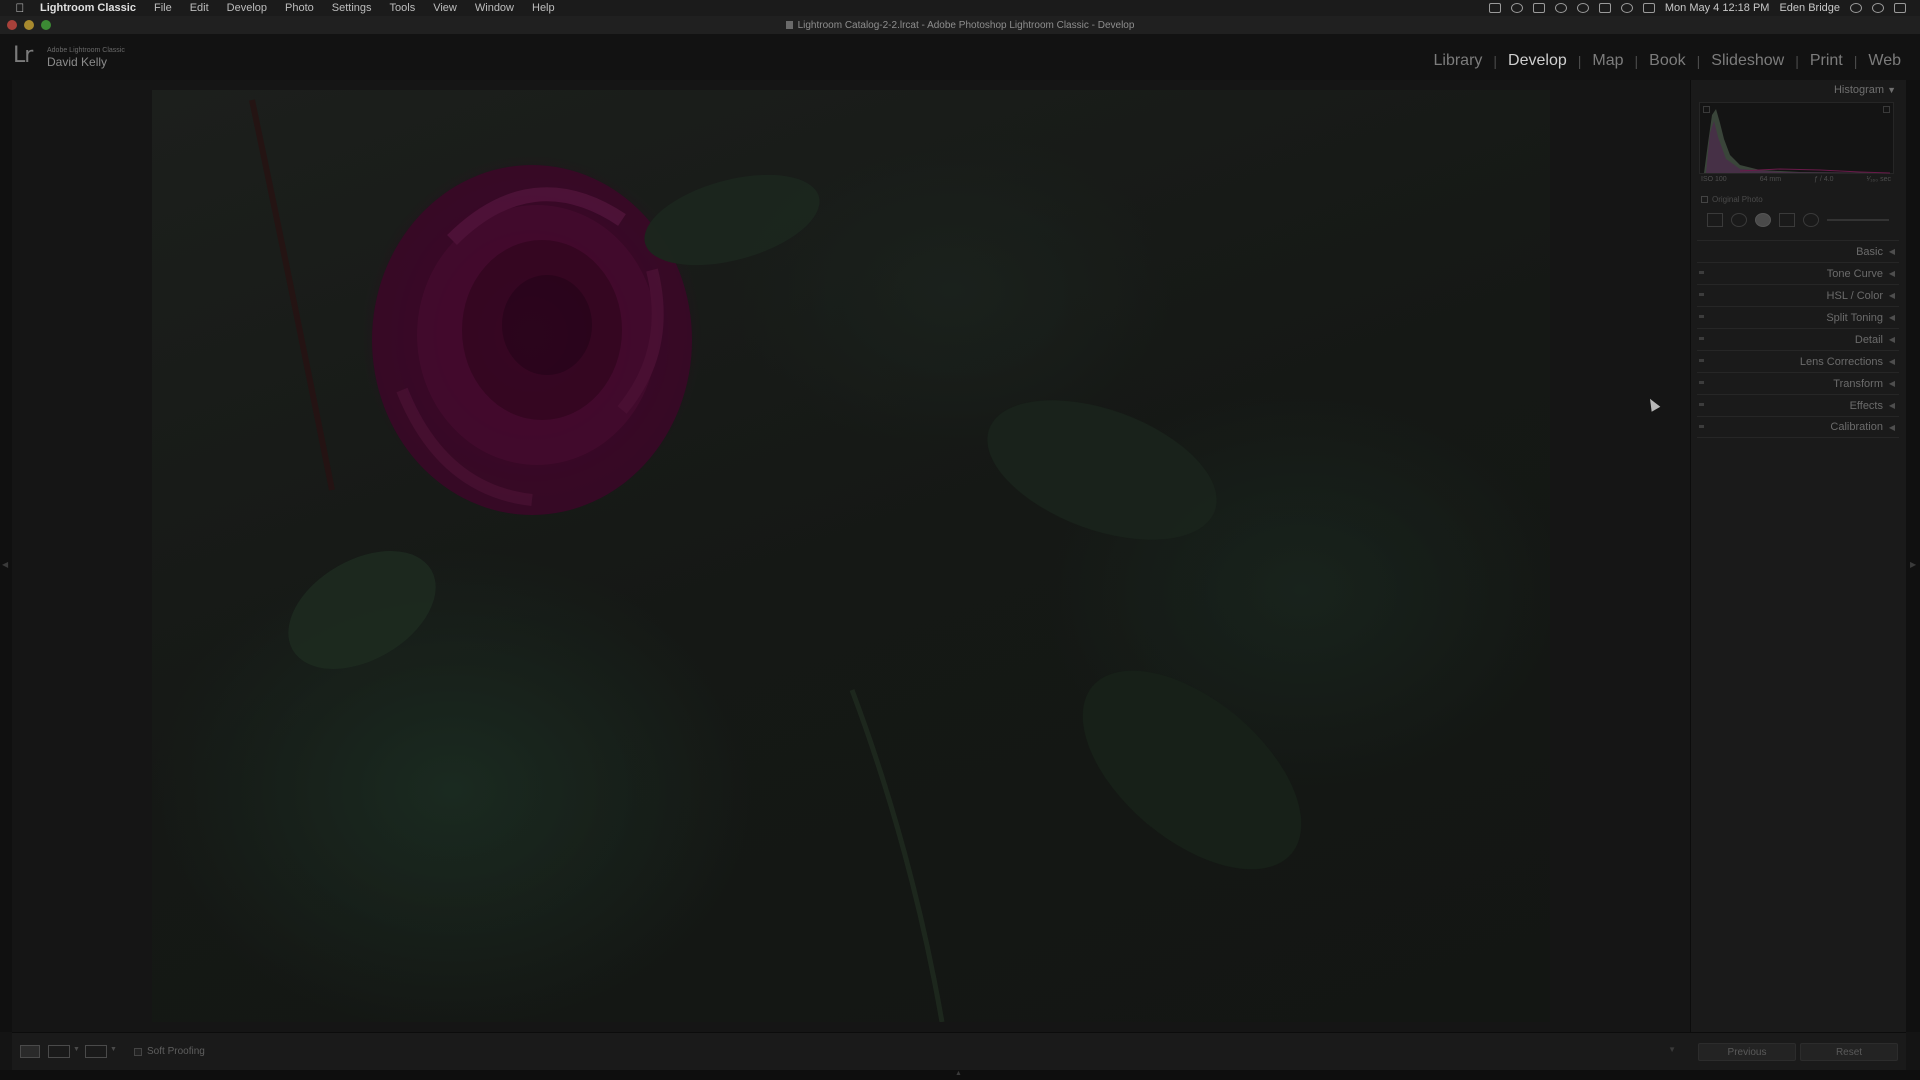 This screenshot has width=1920, height=1080. I want to click on screen-icon, so click(1494, 8).